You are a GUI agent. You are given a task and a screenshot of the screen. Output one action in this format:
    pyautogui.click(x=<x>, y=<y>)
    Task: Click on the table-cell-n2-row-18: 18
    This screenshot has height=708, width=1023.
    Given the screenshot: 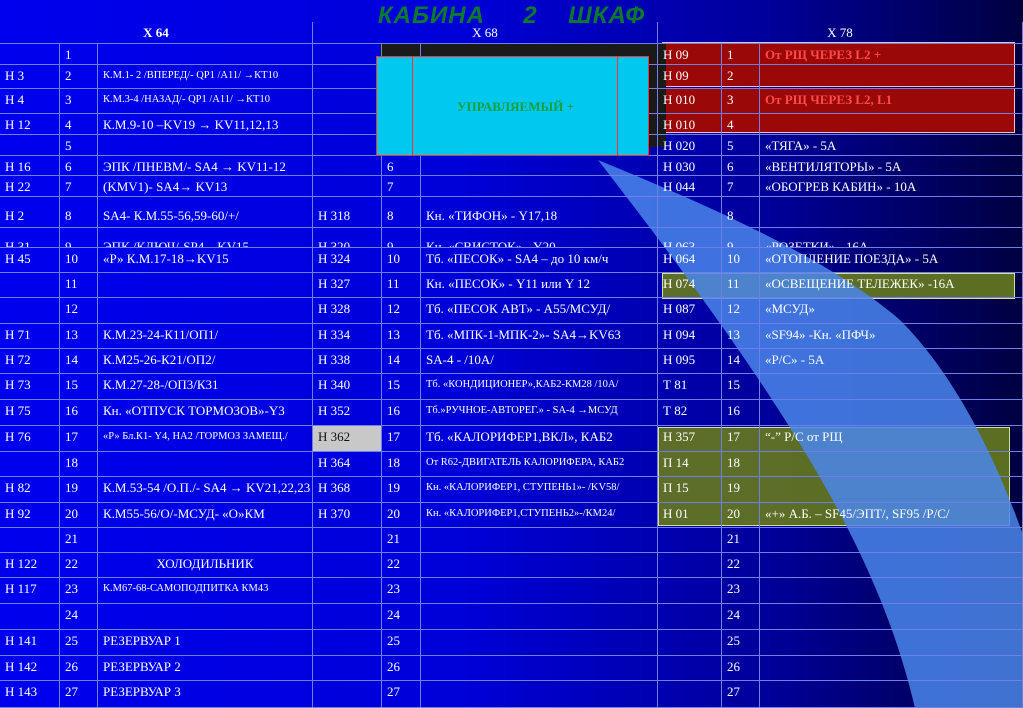 What is the action you would take?
    pyautogui.click(x=401, y=464)
    